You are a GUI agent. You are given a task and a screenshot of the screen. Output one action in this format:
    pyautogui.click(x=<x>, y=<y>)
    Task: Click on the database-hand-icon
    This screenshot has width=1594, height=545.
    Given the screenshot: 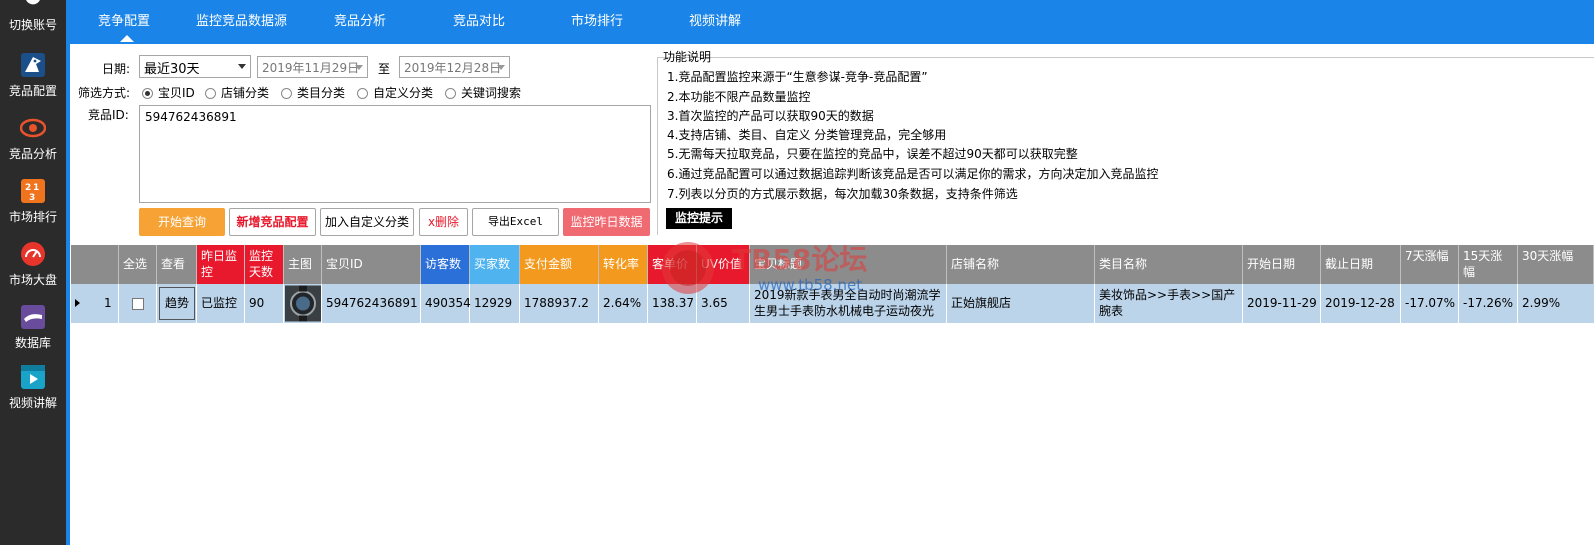 What is the action you would take?
    pyautogui.click(x=33, y=317)
    